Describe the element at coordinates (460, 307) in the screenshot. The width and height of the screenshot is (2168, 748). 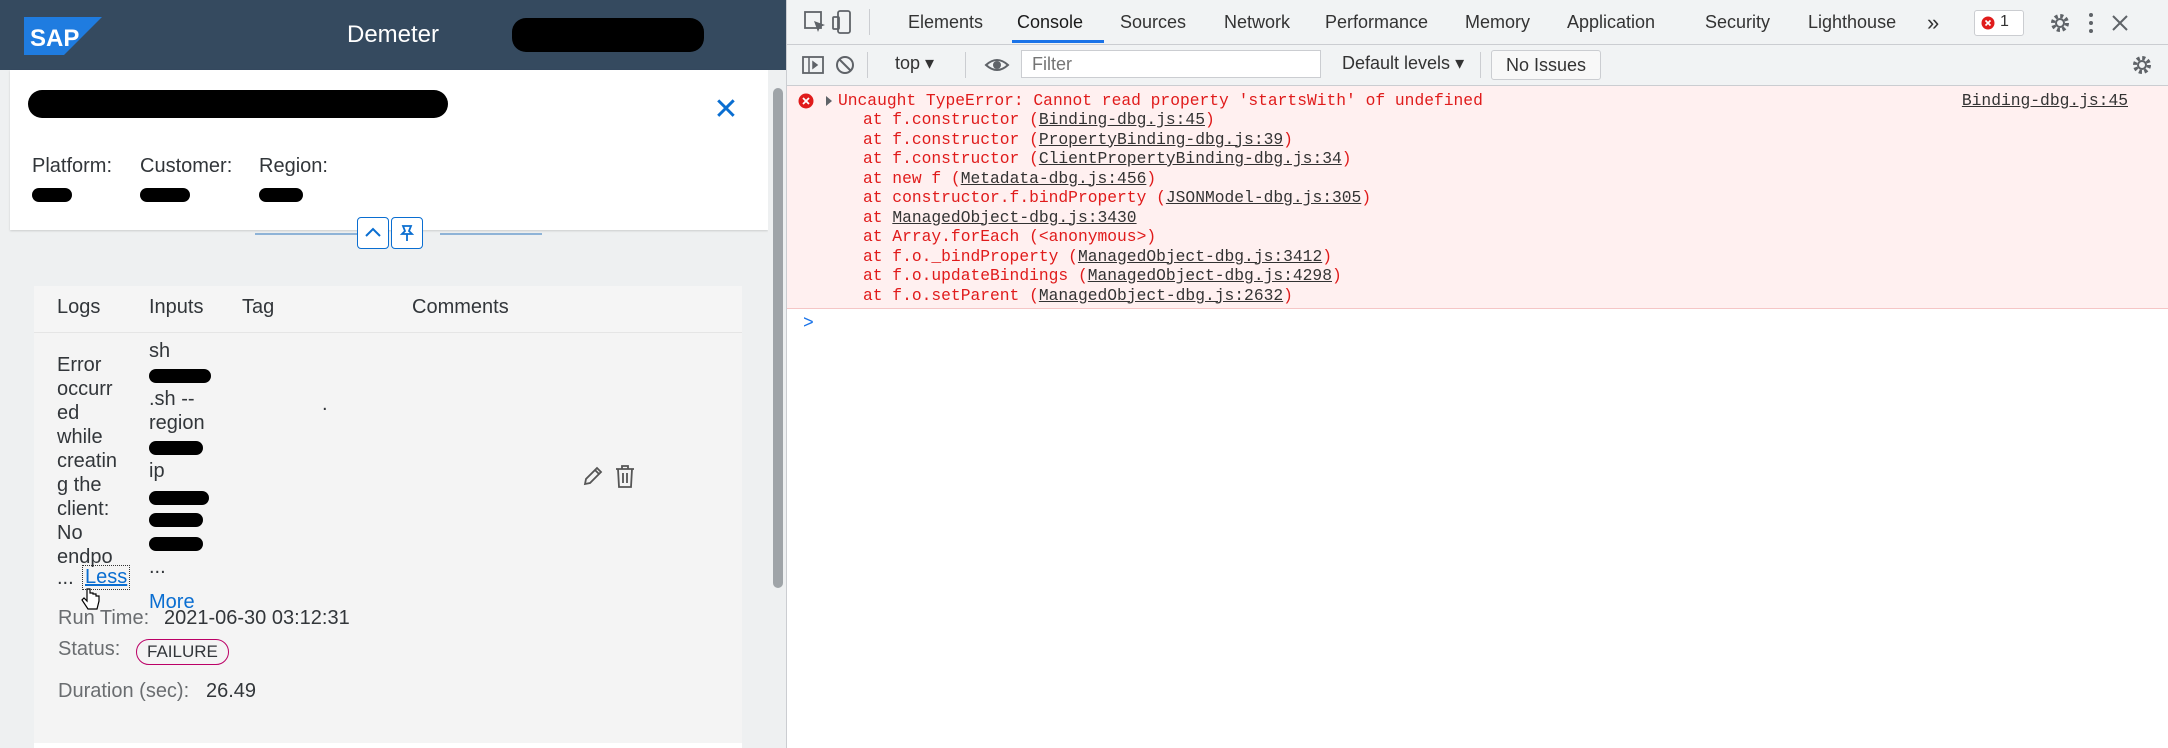
I see `column-comments: Comments` at that location.